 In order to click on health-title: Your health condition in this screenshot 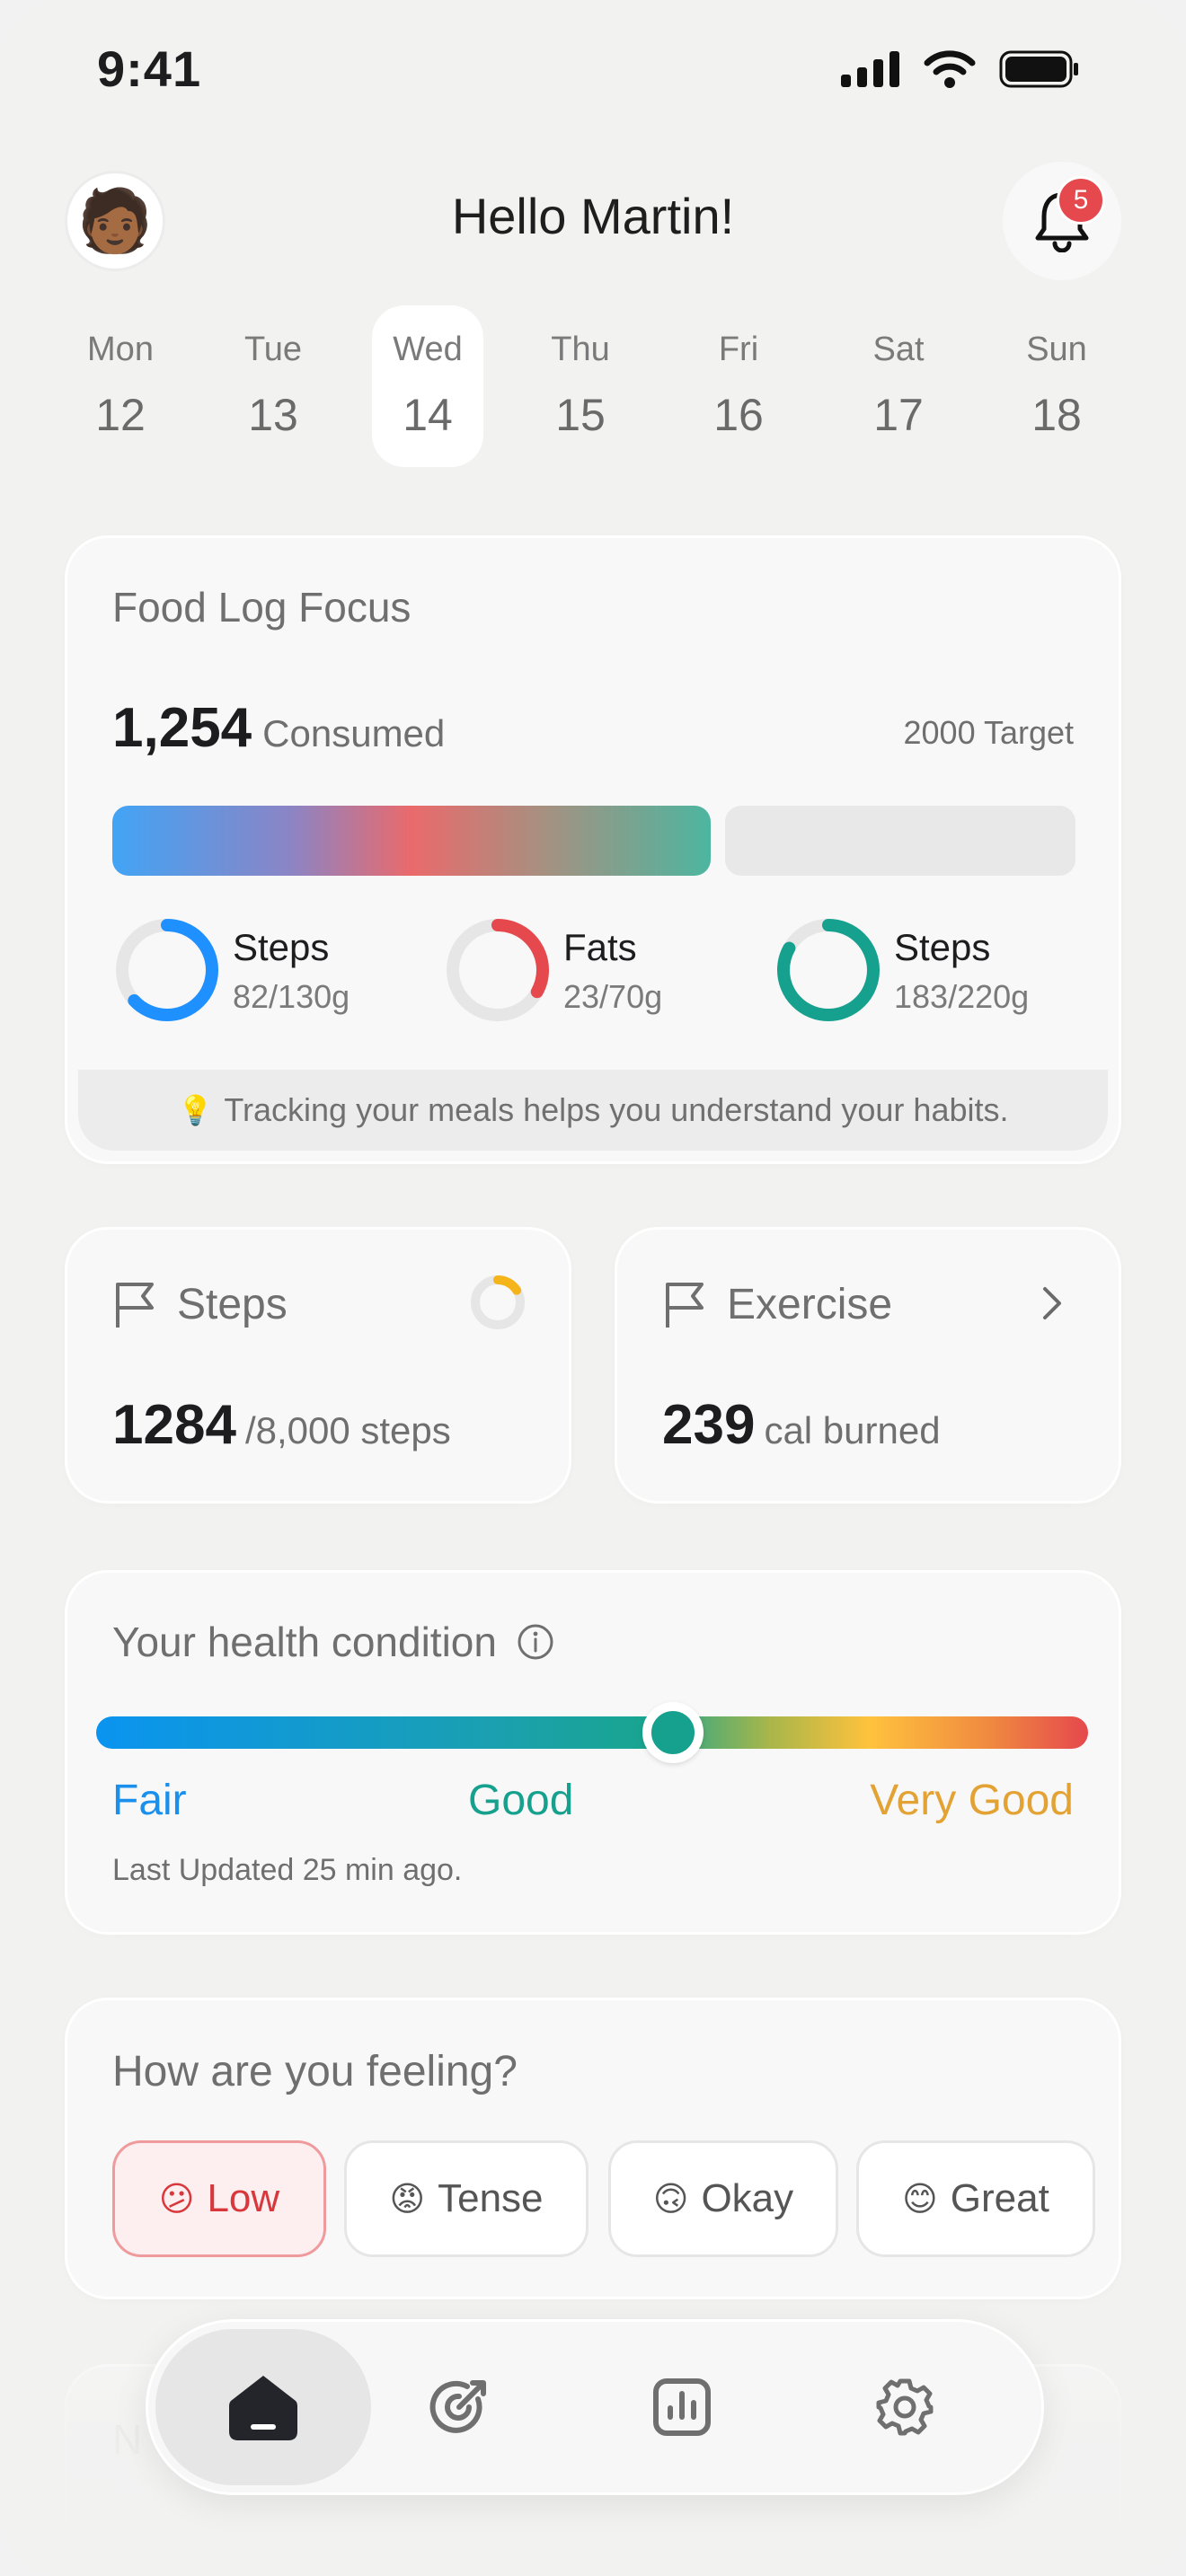, I will do `click(304, 1642)`.